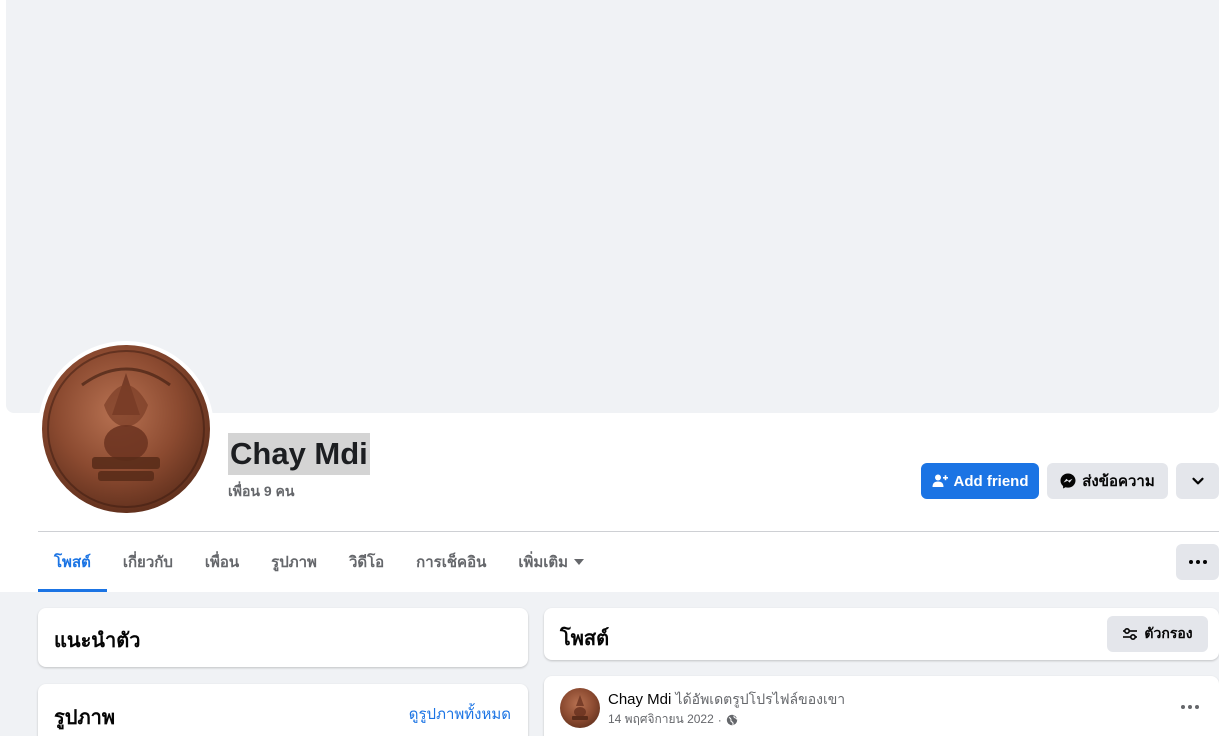  I want to click on tab-more: เพิ่มเติม, so click(551, 562).